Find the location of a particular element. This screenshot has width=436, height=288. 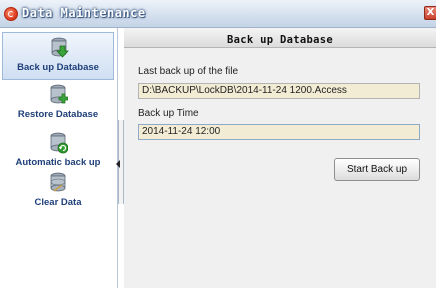

collapse-arrow-icon is located at coordinates (118, 164).